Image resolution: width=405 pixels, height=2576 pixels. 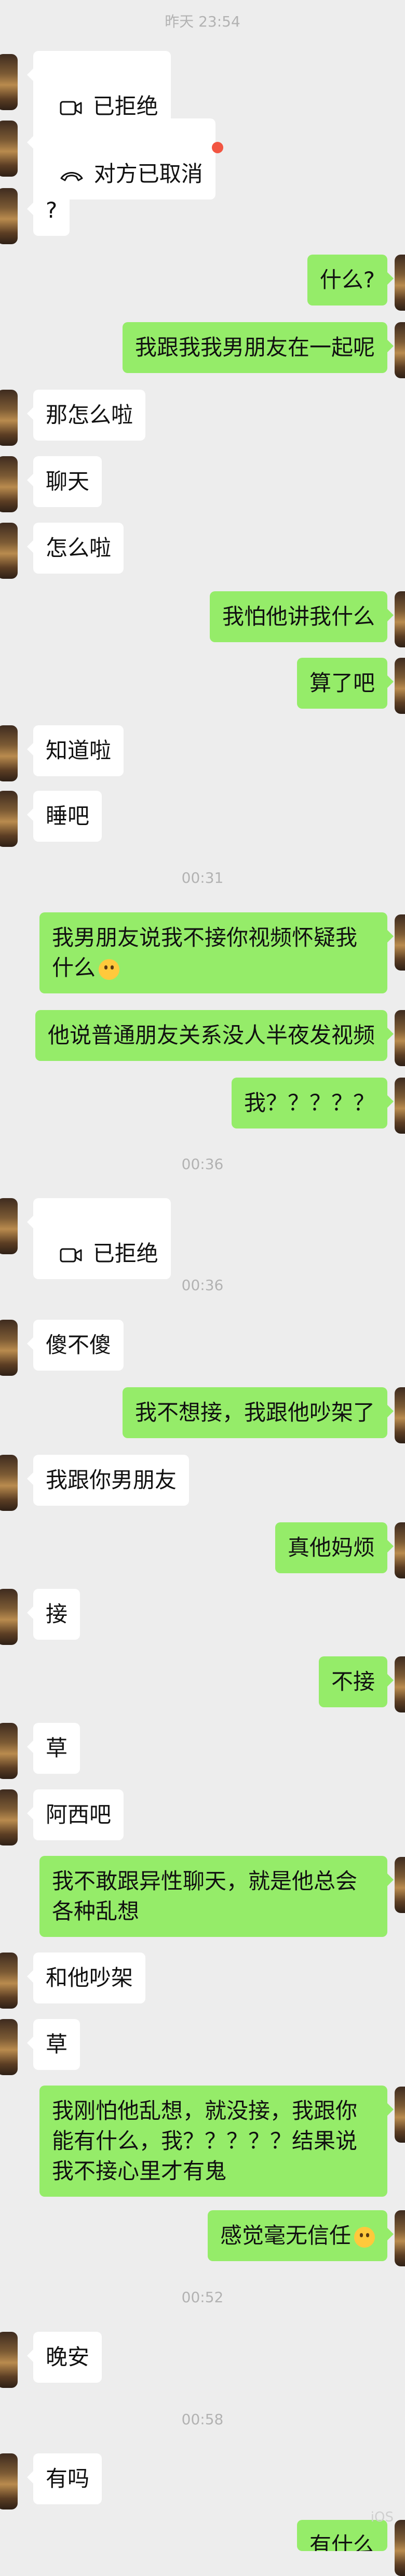 What do you see at coordinates (52, 210) in the screenshot?
I see `message-text: ?` at bounding box center [52, 210].